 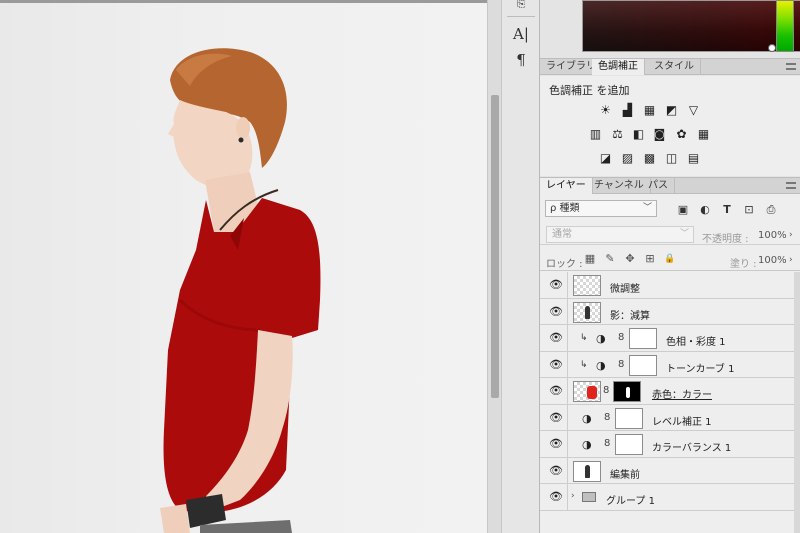 I want to click on lock-artboard-icon: ⊞, so click(x=650, y=259).